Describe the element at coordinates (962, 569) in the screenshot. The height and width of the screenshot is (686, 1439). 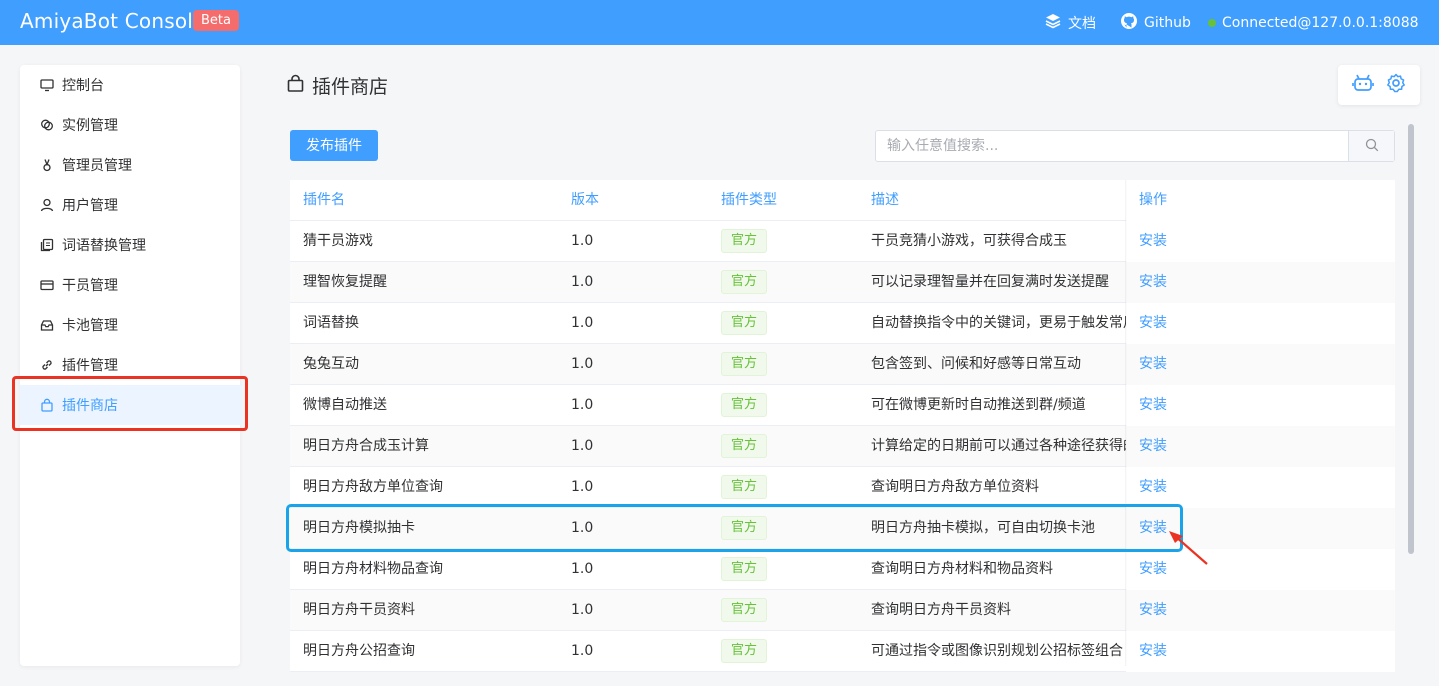
I see `cell-desc: 查询明日方舟材料和物品资料` at that location.